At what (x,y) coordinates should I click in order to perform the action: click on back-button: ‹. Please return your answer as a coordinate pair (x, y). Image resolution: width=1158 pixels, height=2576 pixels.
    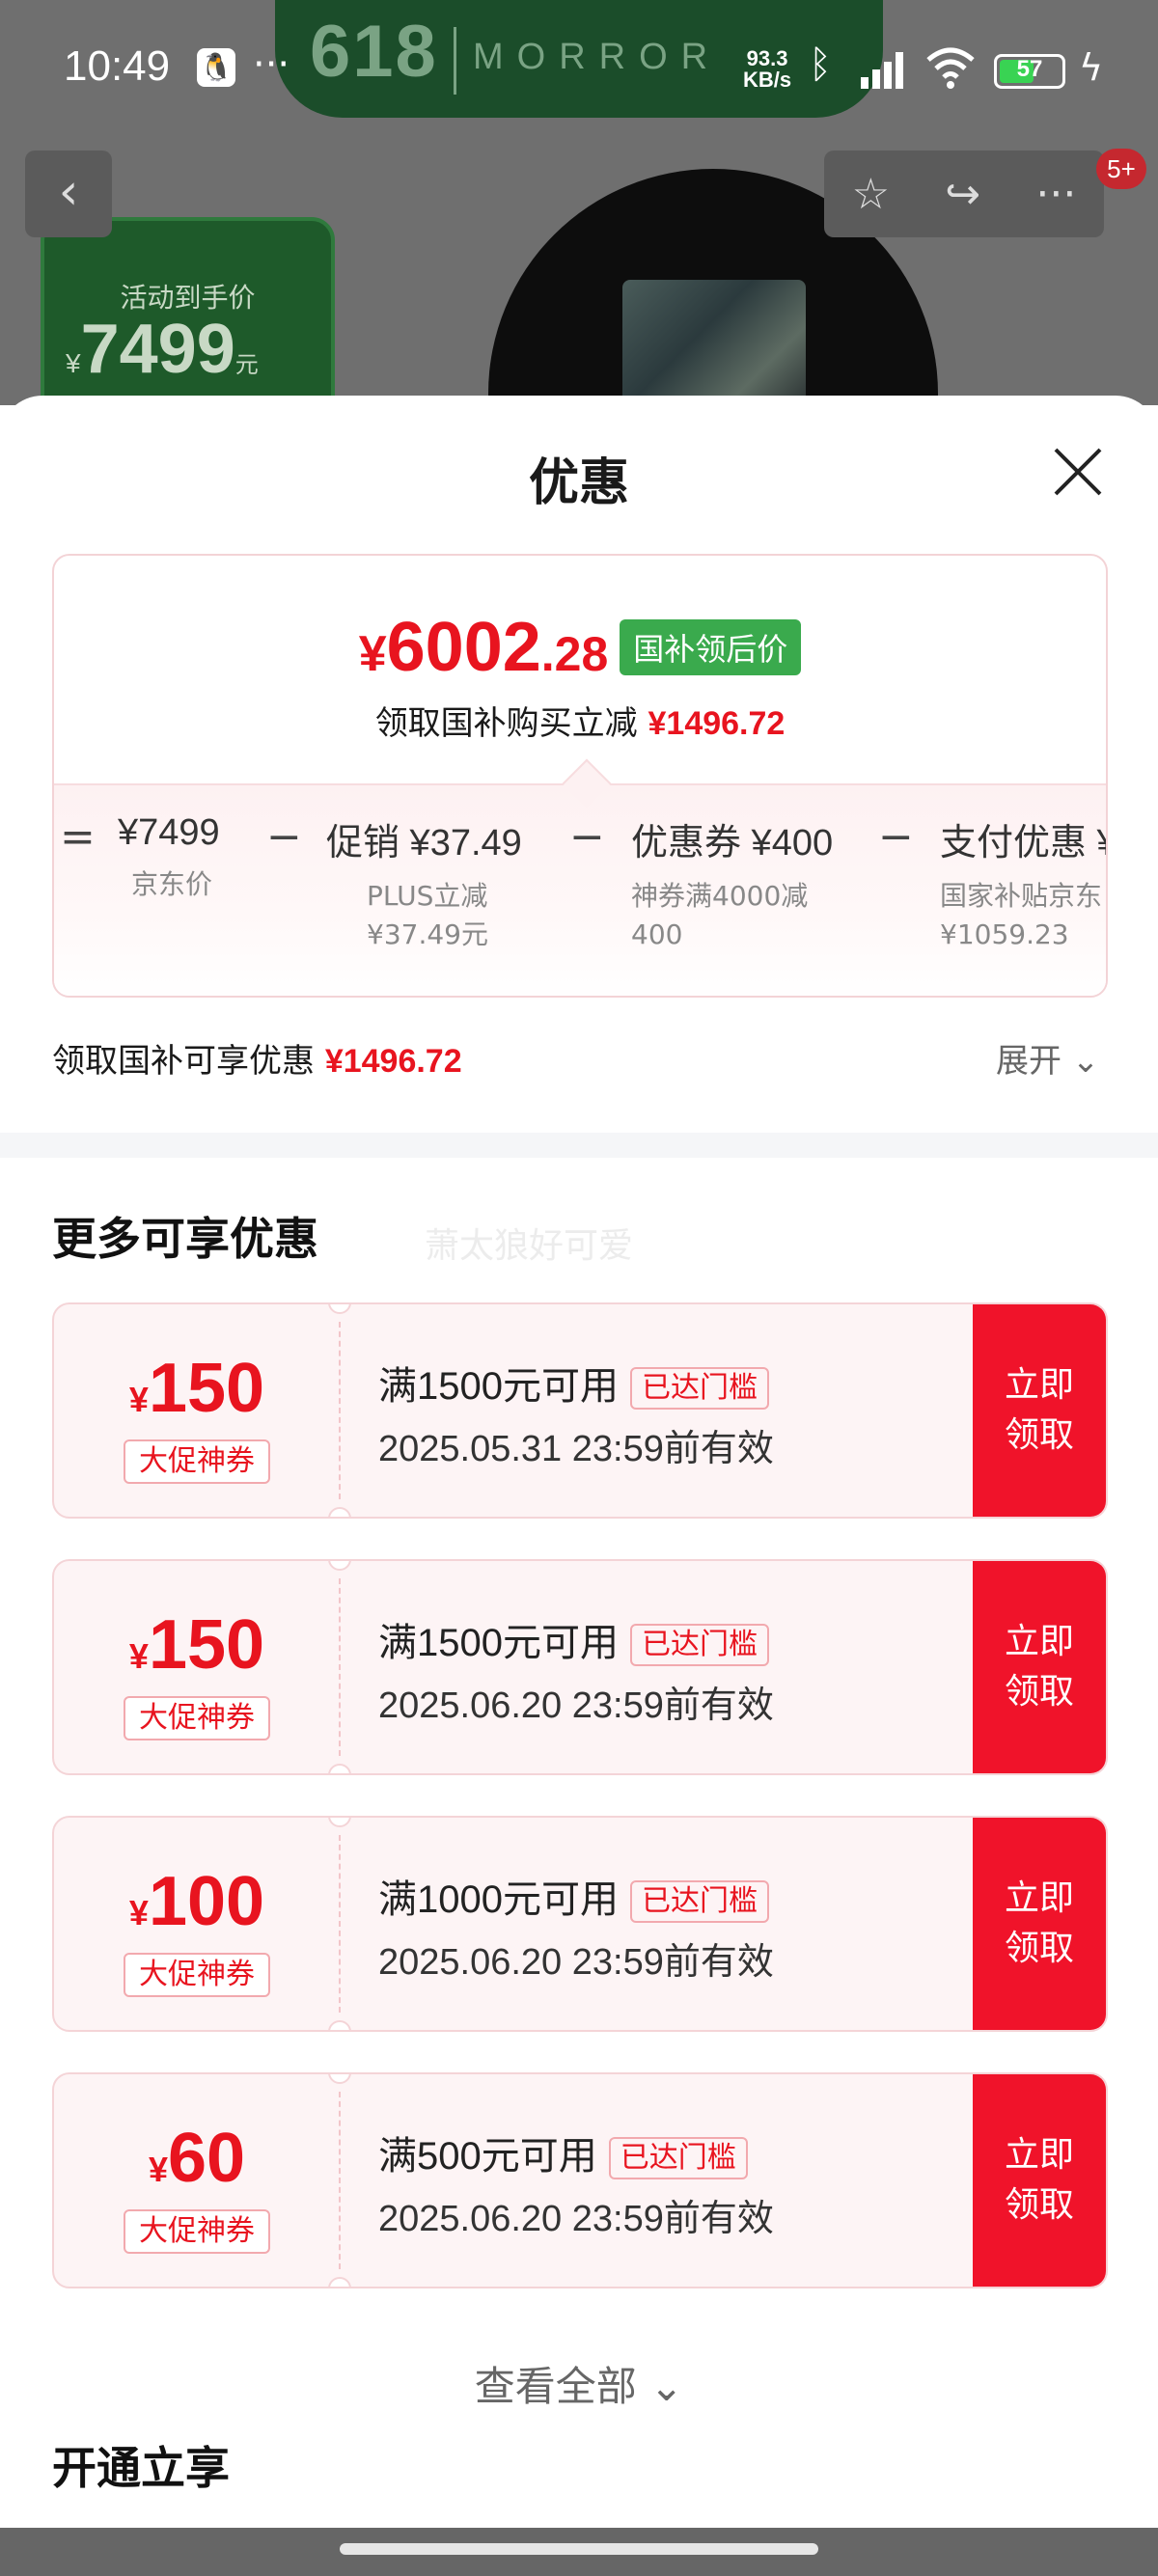
    Looking at the image, I should click on (68, 194).